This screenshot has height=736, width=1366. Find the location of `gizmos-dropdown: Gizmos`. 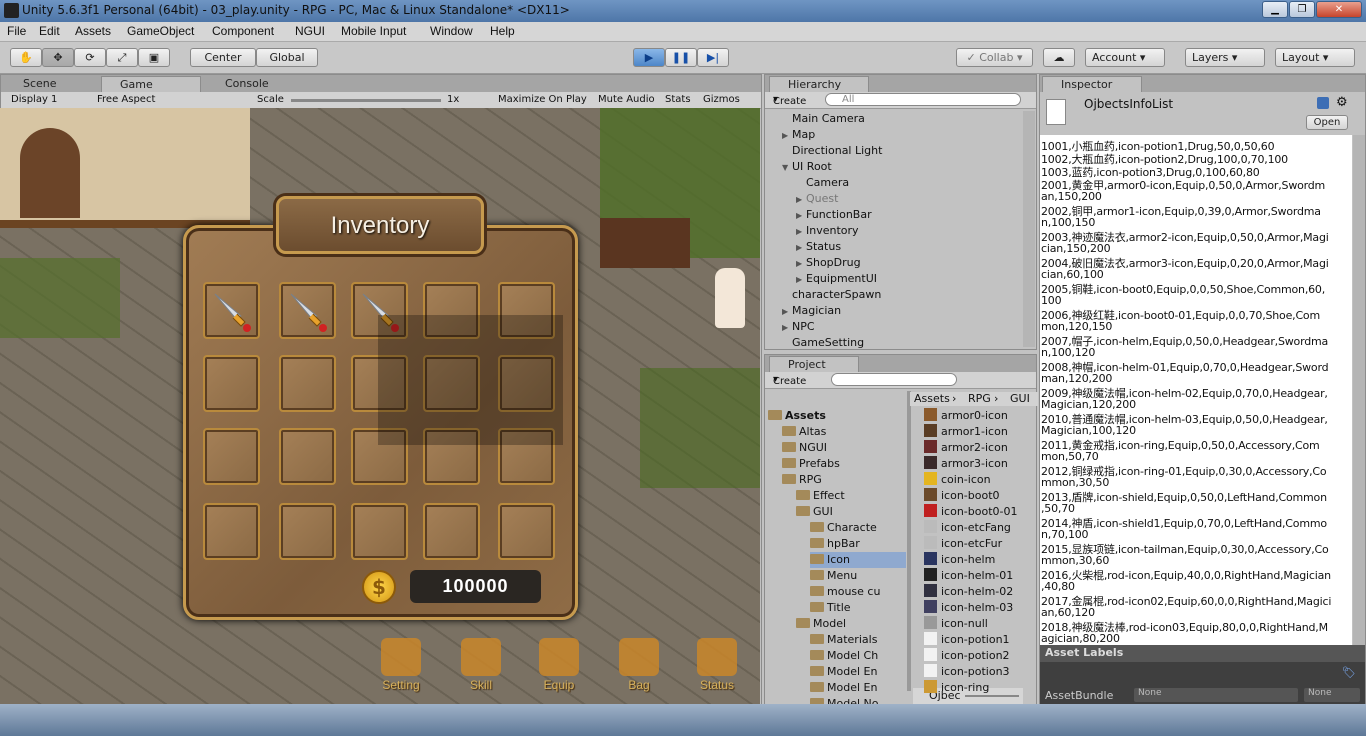

gizmos-dropdown: Gizmos is located at coordinates (721, 99).